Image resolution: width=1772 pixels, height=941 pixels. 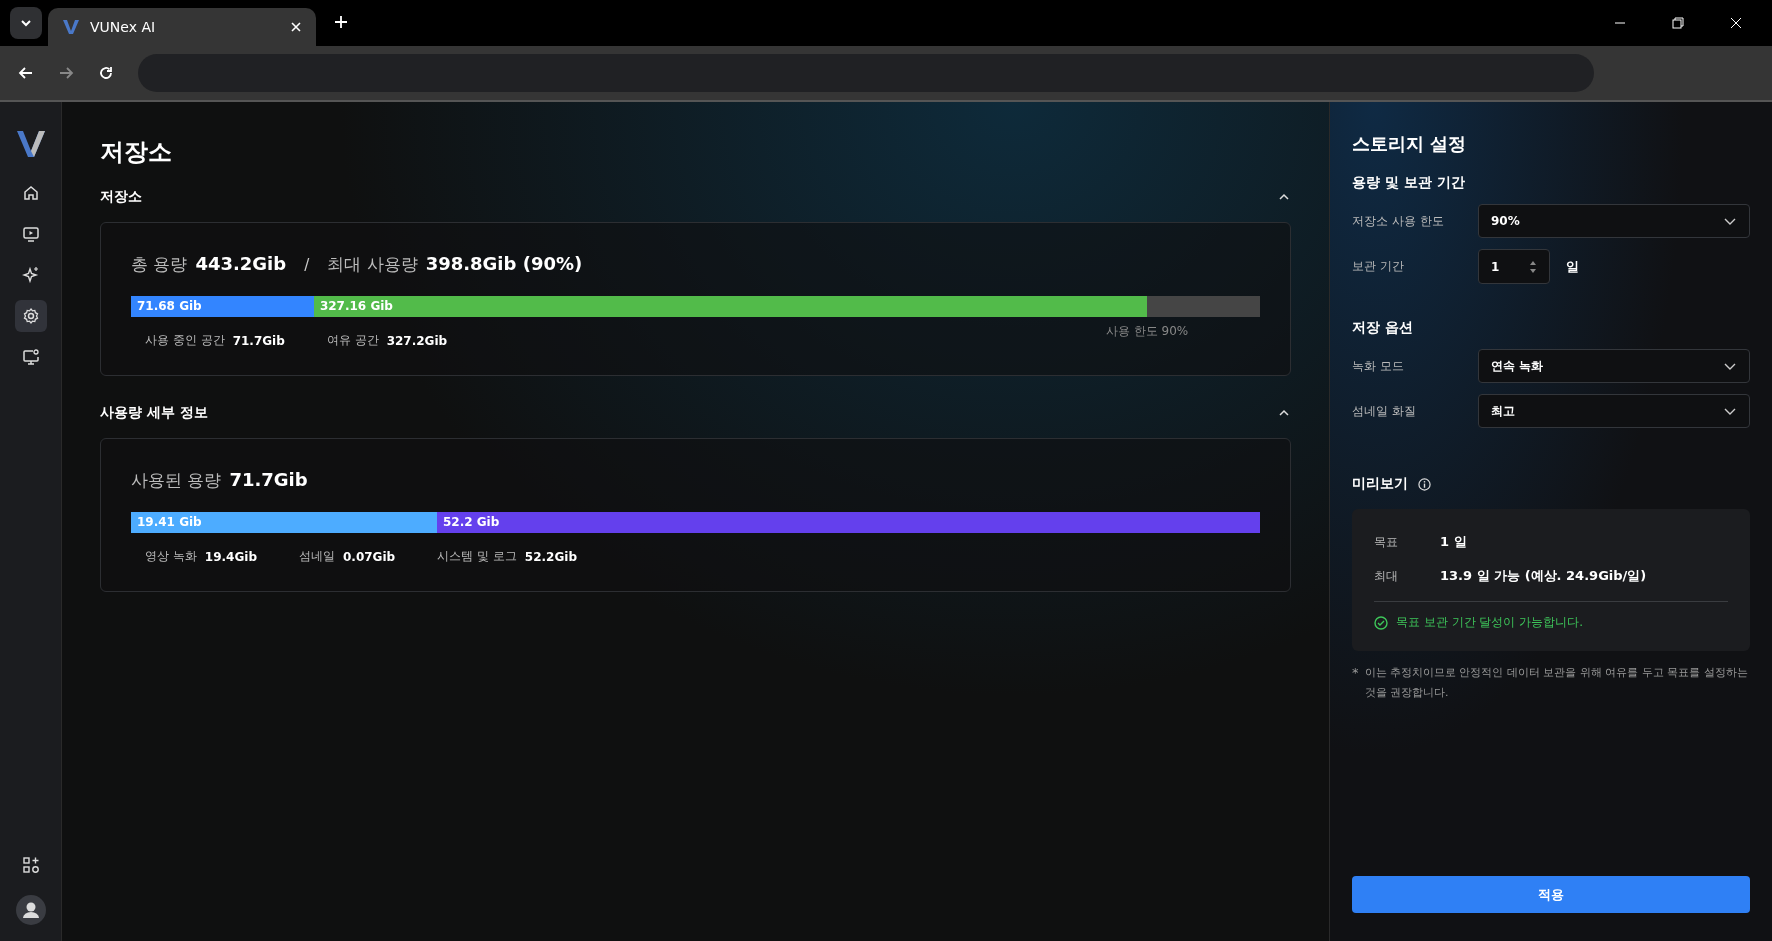 What do you see at coordinates (369, 556) in the screenshot?
I see `legend-value: 0.07Gib` at bounding box center [369, 556].